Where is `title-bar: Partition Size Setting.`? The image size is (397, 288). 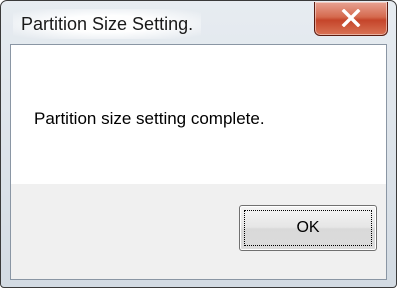
title-bar: Partition Size Setting. is located at coordinates (198, 22).